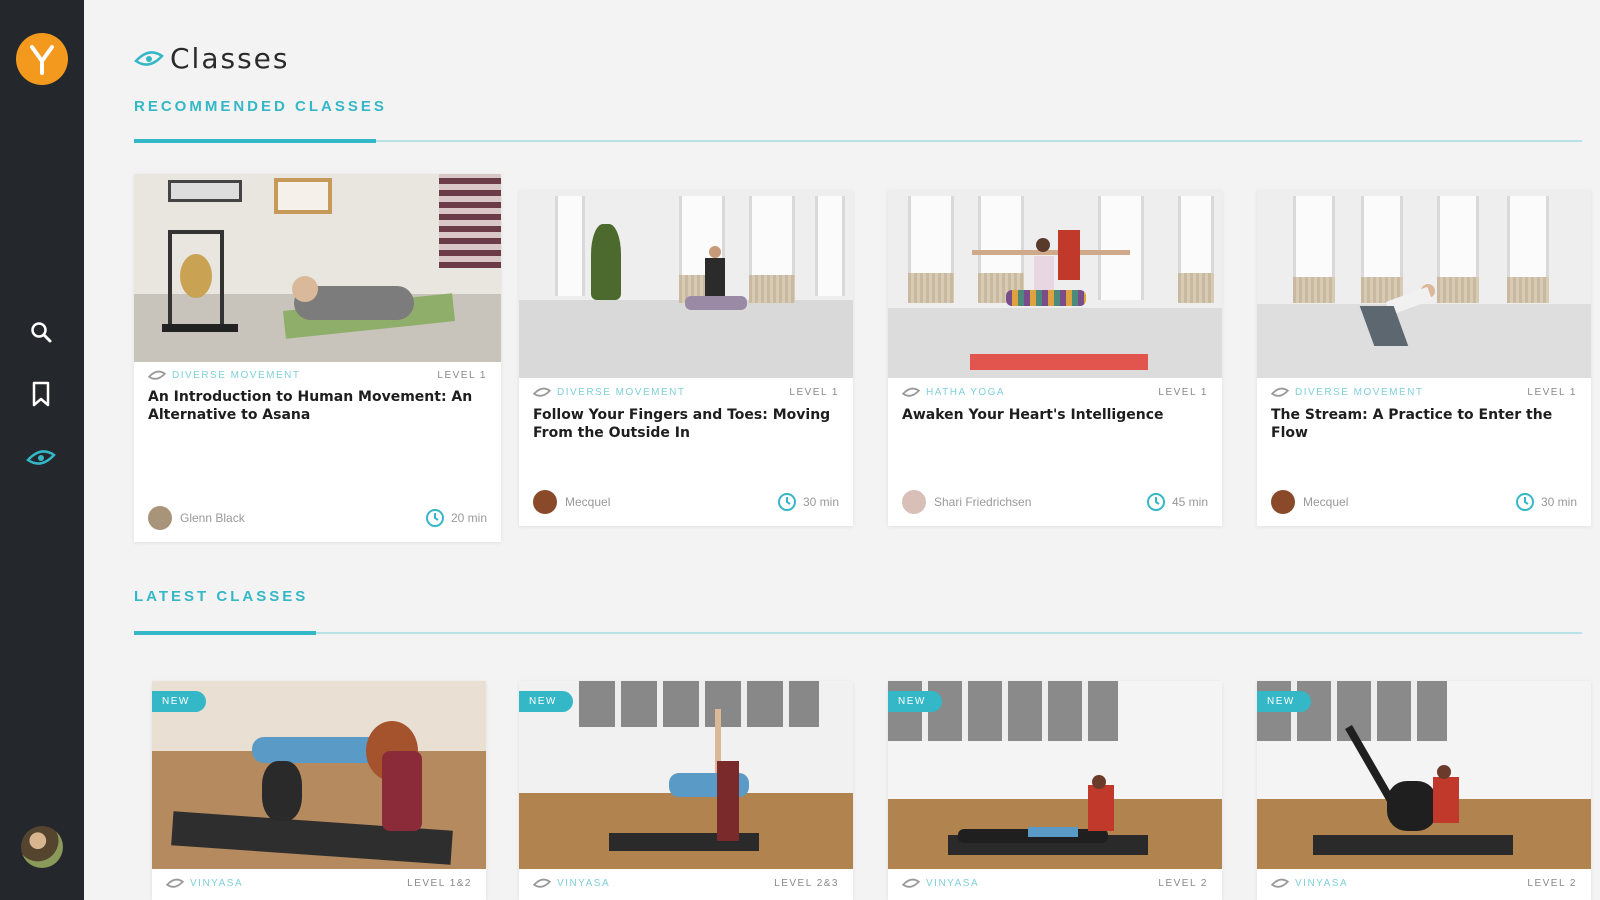  Describe the element at coordinates (1189, 502) in the screenshot. I see `class-duration: 45 min` at that location.